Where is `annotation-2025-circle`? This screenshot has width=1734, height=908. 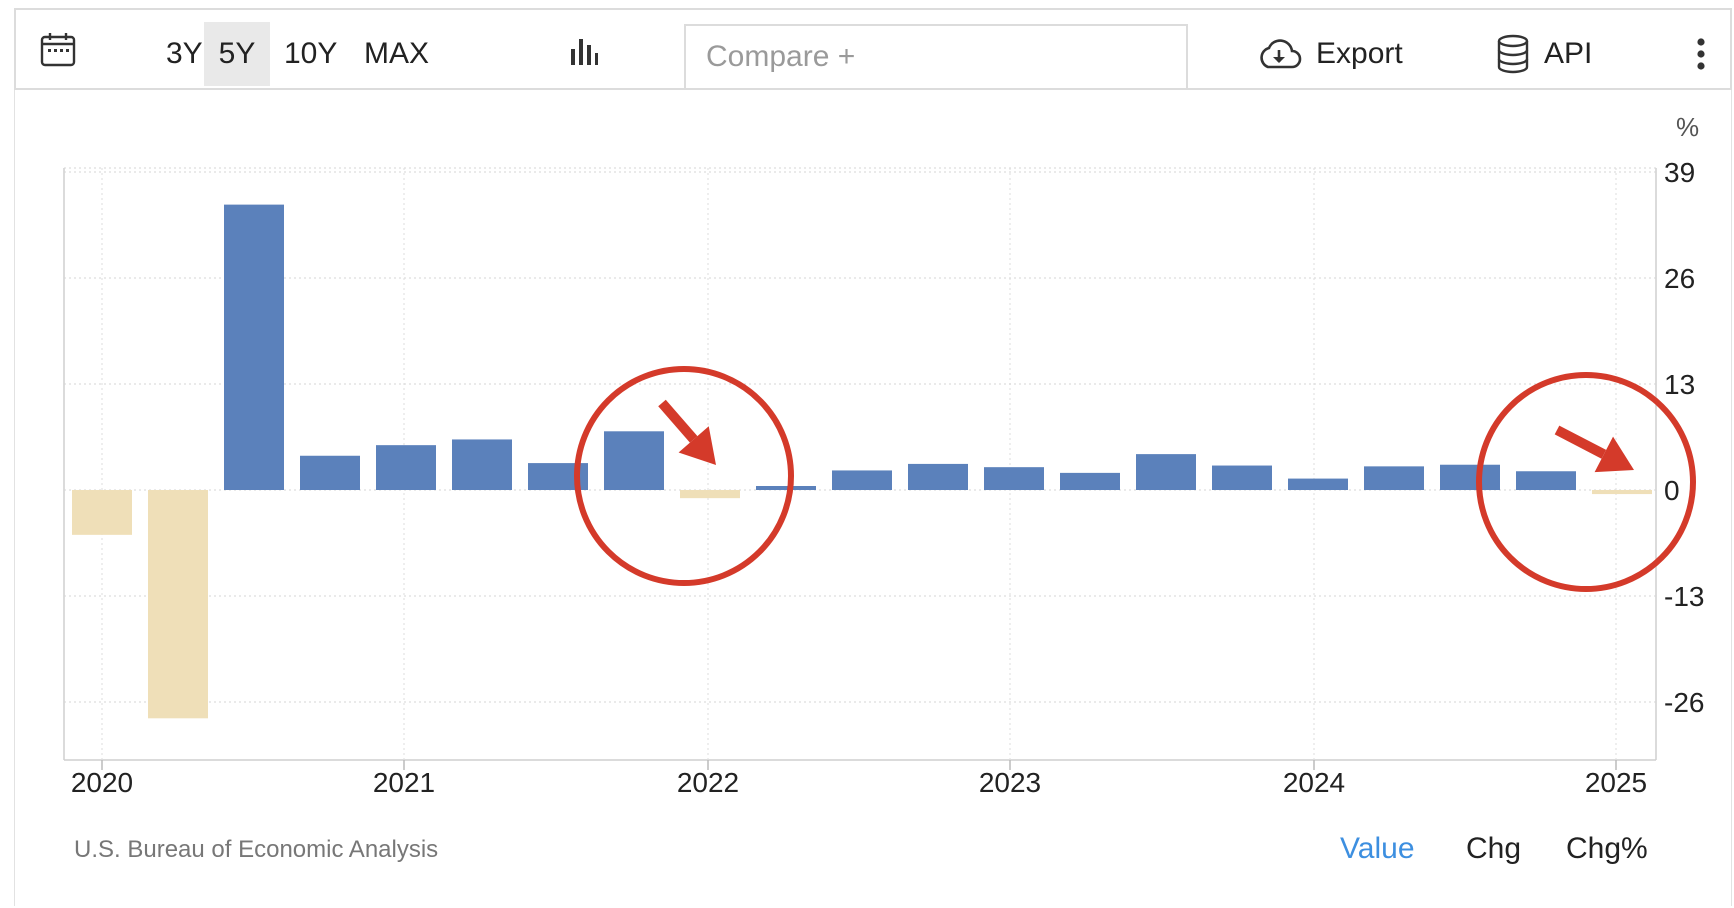
annotation-2025-circle is located at coordinates (1586, 482).